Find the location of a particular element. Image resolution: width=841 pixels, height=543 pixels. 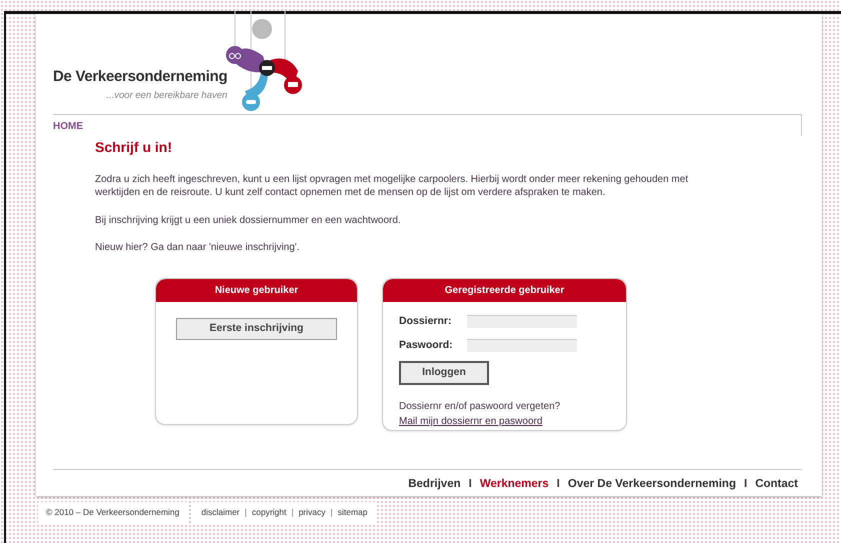

paragraph: Nieuw hier? Ga dan naar 'nieuwe inschrijving'. is located at coordinates (197, 248).